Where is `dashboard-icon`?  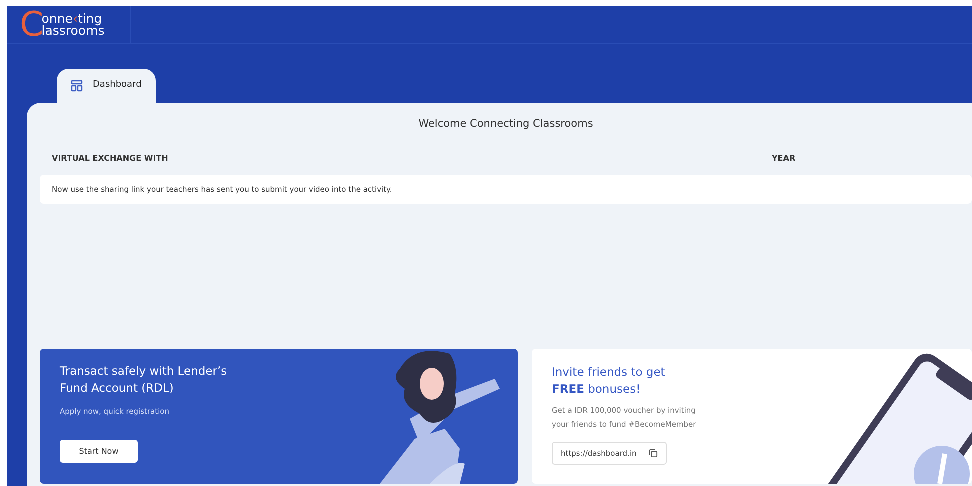
dashboard-icon is located at coordinates (77, 86).